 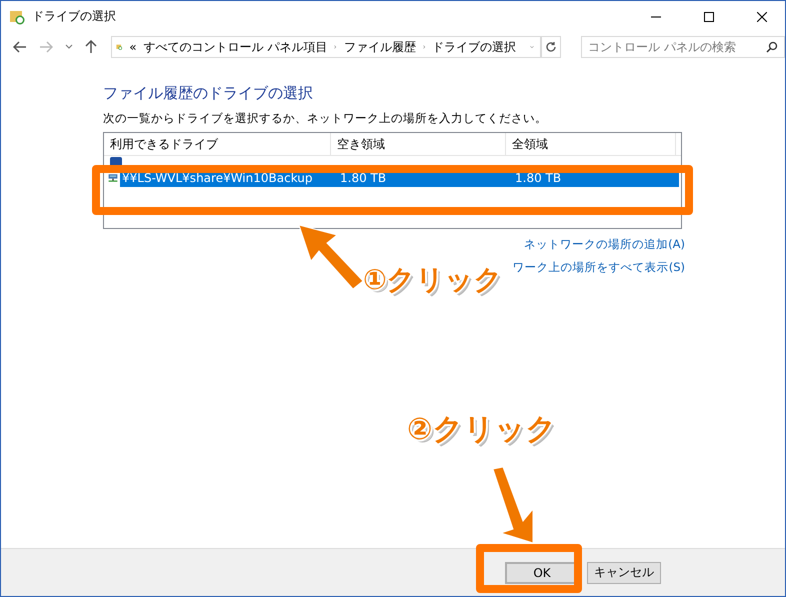 I want to click on callout-text: ①クリック, so click(x=433, y=280).